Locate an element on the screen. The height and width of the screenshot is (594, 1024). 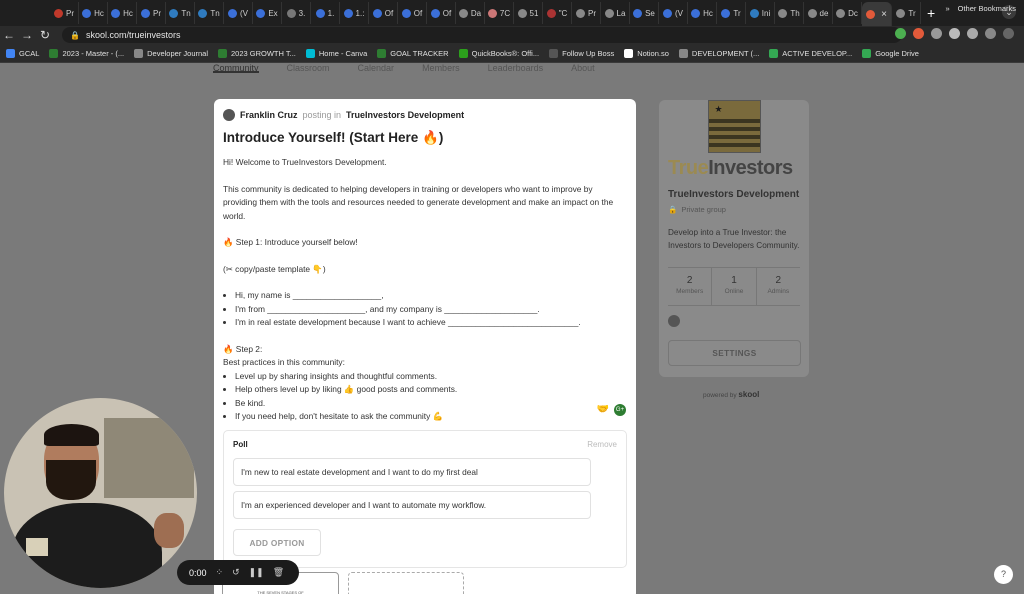
group-name: TrueInvestors Development is located at coordinates (734, 194).